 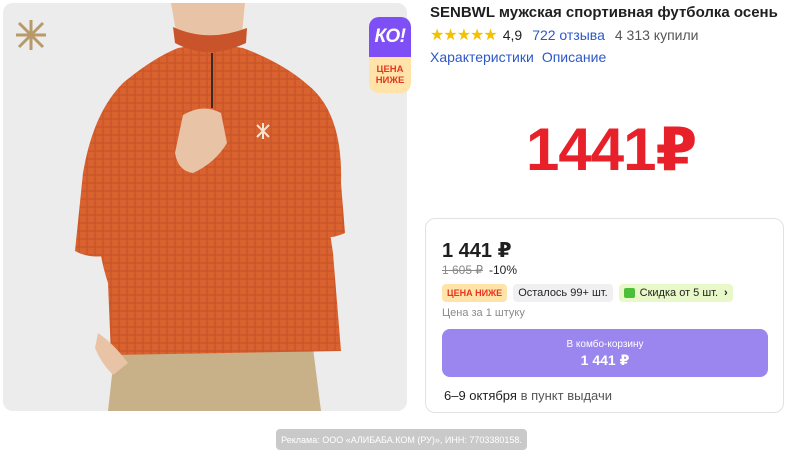 What do you see at coordinates (462, 270) in the screenshot?
I see `old-price: 1 605 ₽` at bounding box center [462, 270].